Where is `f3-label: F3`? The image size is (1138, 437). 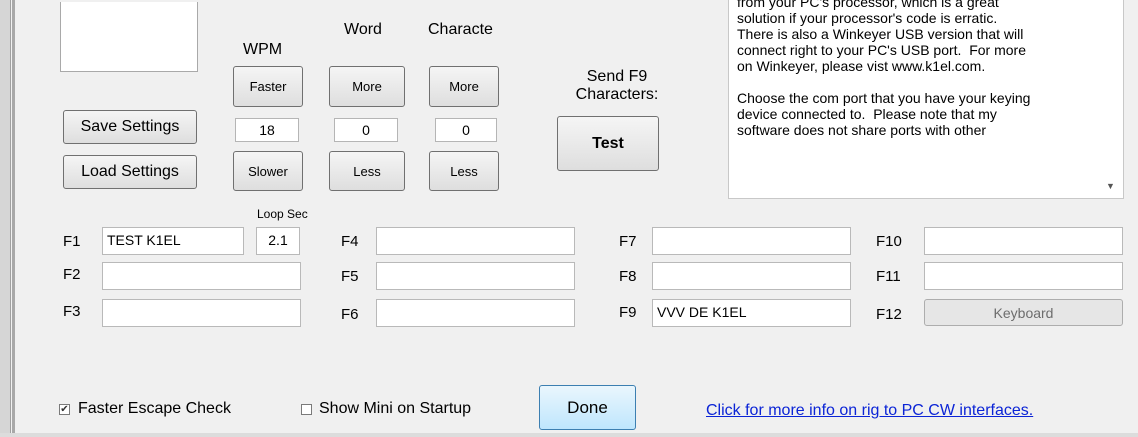
f3-label: F3 is located at coordinates (72, 311).